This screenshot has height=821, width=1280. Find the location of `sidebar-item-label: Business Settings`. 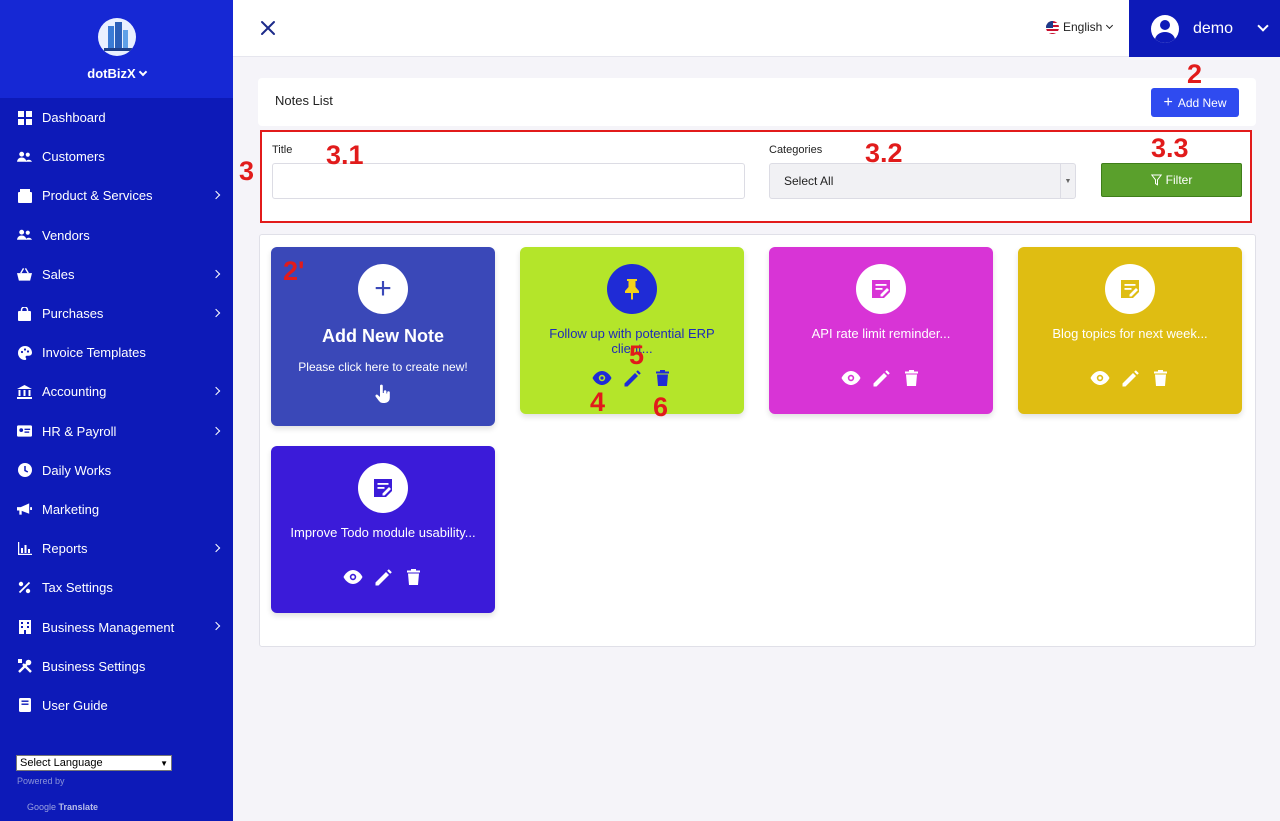

sidebar-item-label: Business Settings is located at coordinates (94, 666).